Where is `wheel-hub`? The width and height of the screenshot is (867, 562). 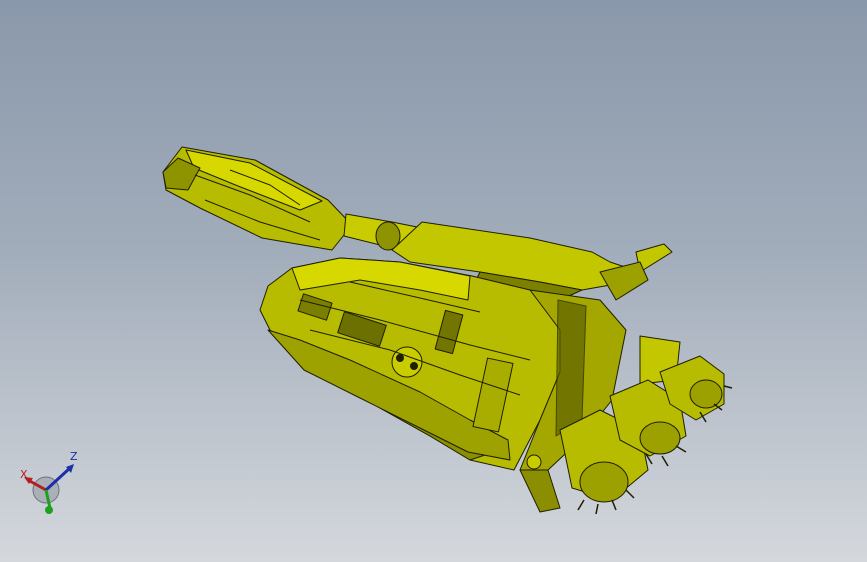
wheel-hub is located at coordinates (534, 462).